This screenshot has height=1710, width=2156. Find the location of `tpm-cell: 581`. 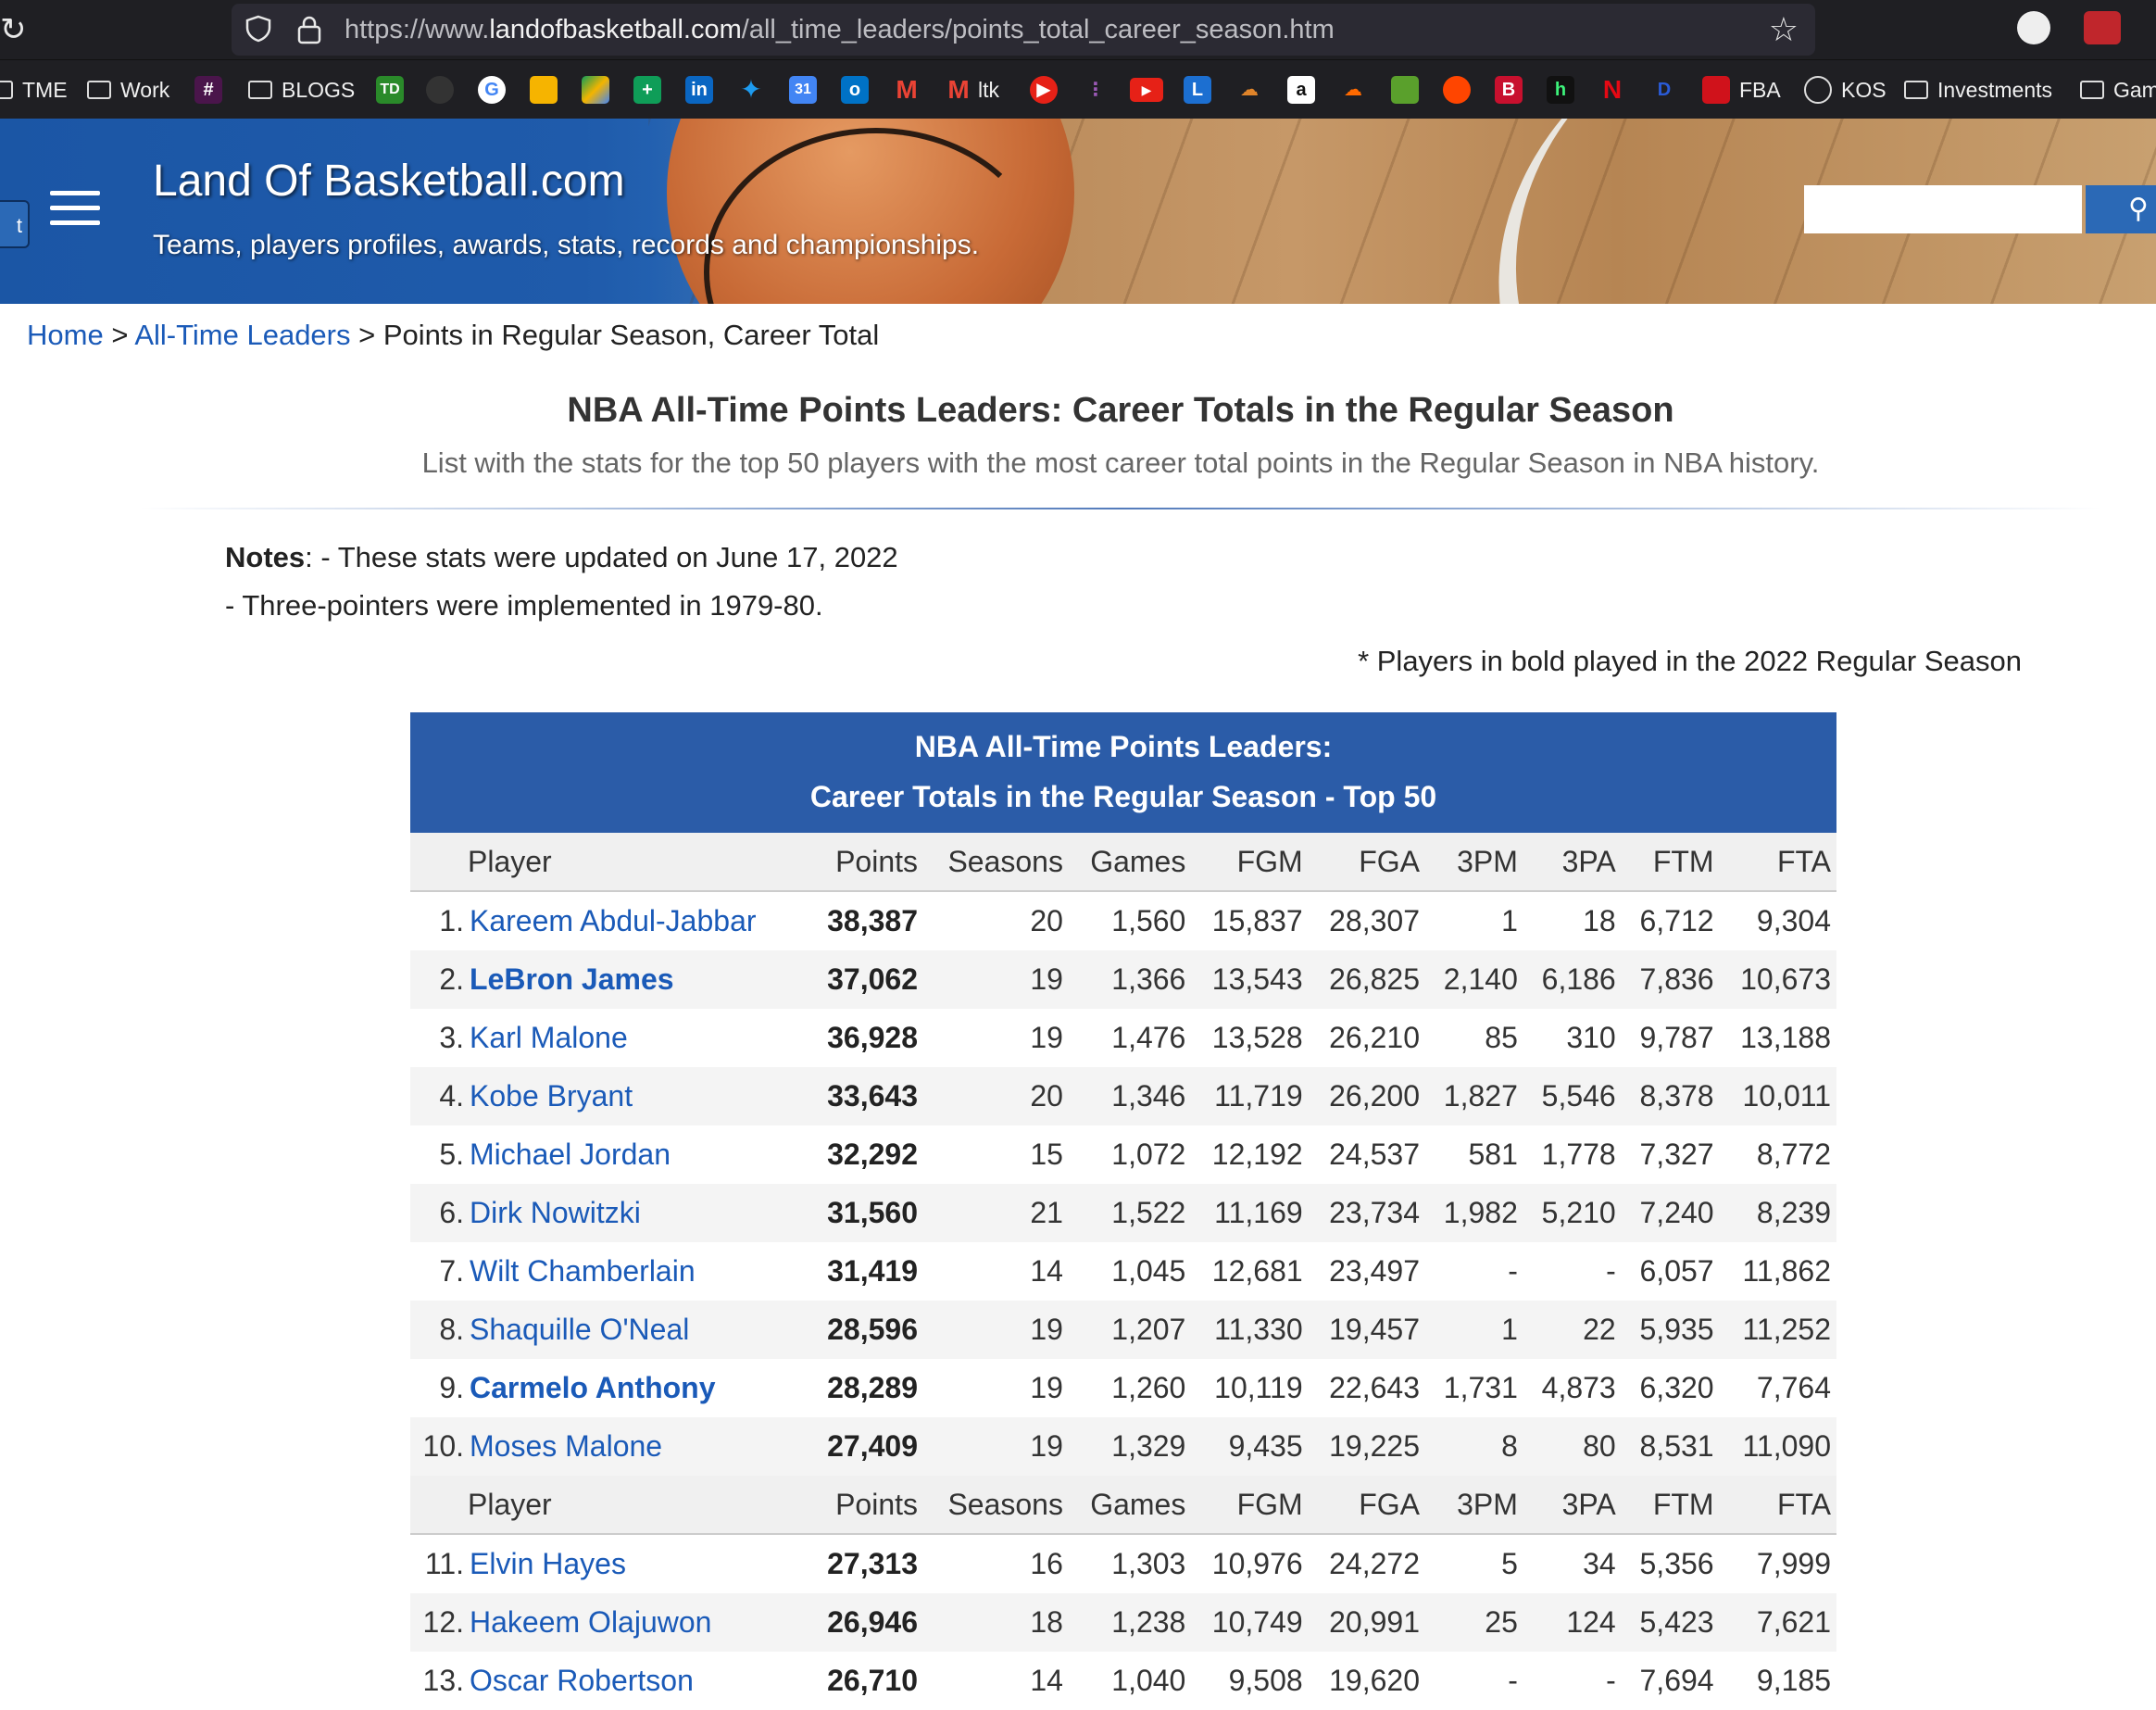

tpm-cell: 581 is located at coordinates (1493, 1154).